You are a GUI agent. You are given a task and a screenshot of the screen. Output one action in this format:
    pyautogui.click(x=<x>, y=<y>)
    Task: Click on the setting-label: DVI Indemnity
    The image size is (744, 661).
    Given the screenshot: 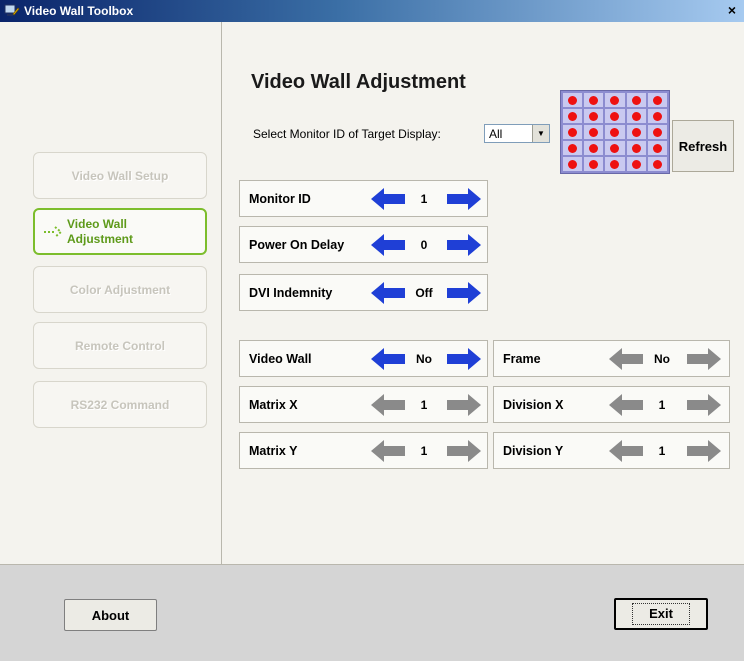 What is the action you would take?
    pyautogui.click(x=291, y=292)
    